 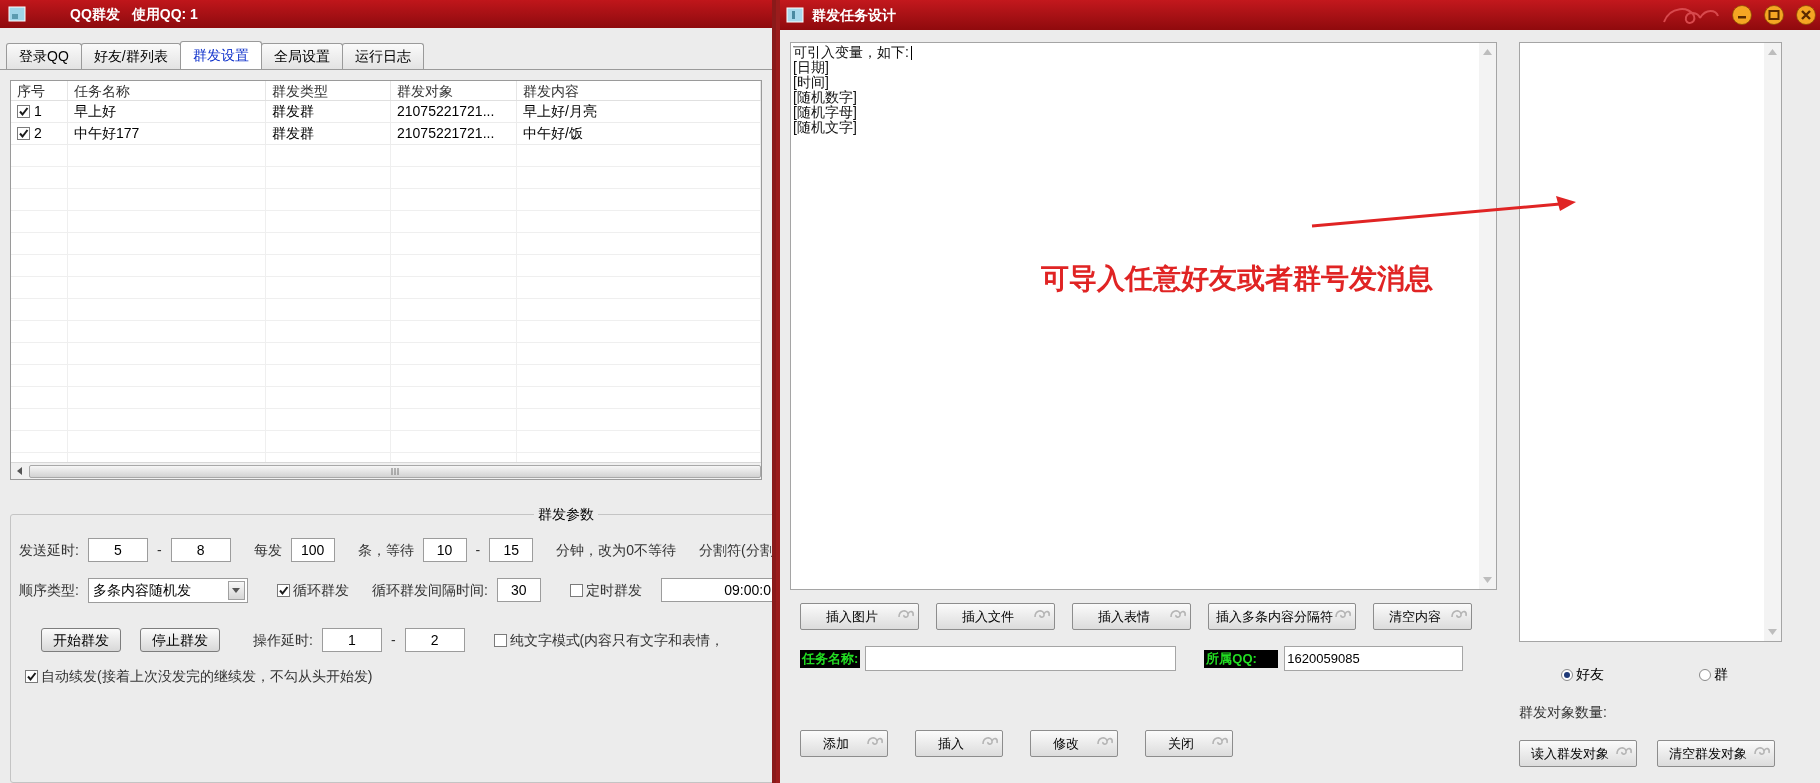 I want to click on radio-option: 群, so click(x=1713, y=674).